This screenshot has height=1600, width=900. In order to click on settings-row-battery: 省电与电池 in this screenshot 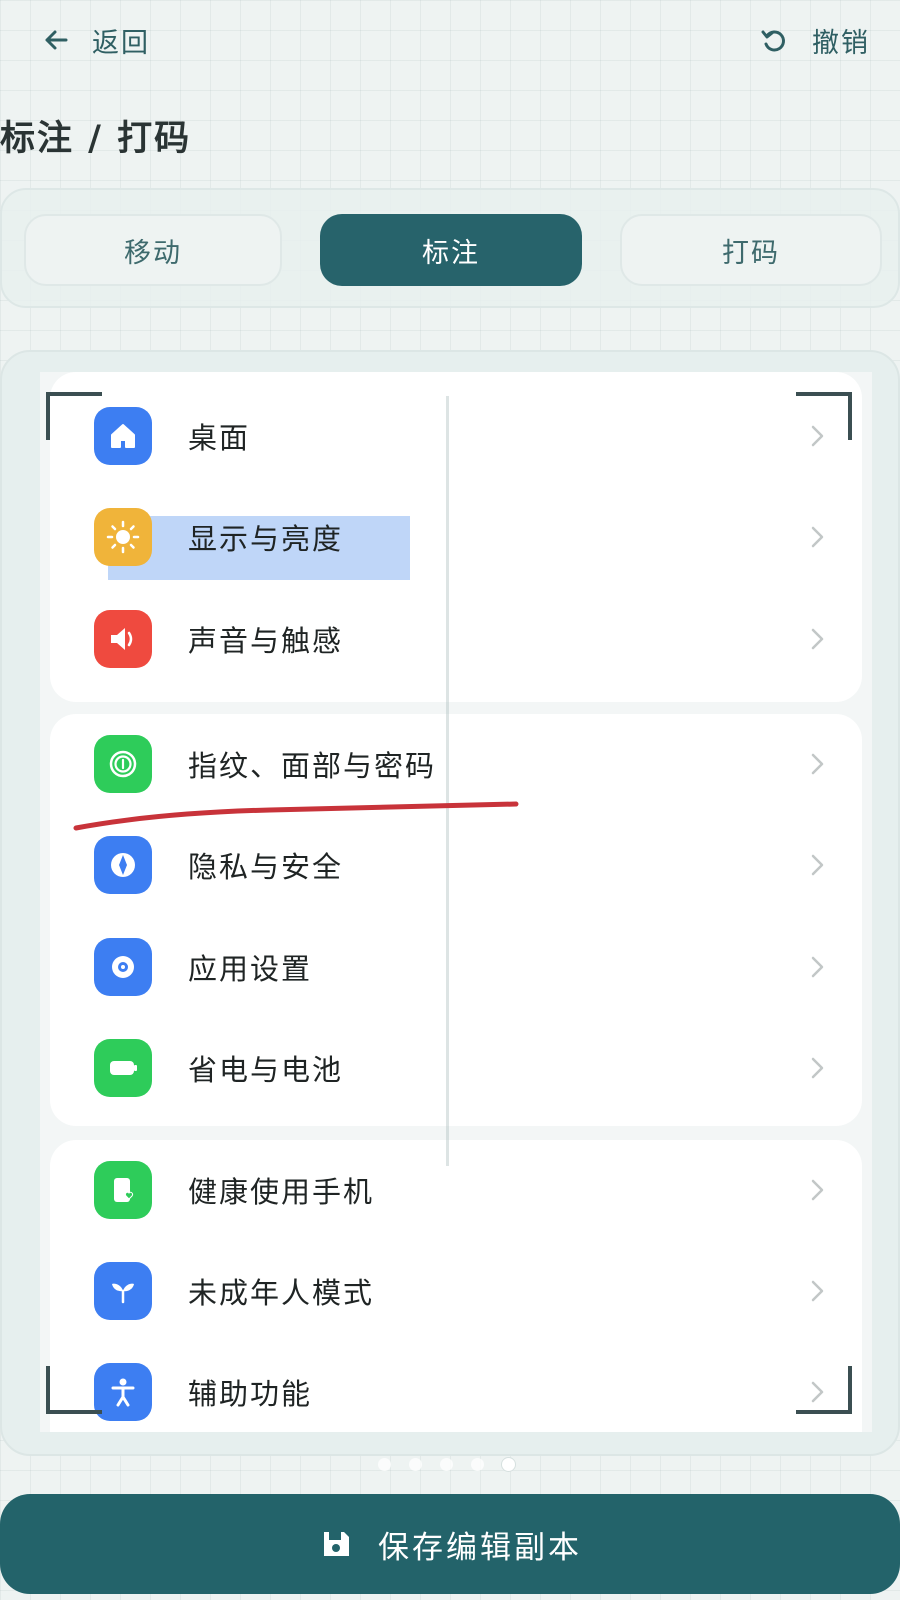, I will do `click(456, 1068)`.